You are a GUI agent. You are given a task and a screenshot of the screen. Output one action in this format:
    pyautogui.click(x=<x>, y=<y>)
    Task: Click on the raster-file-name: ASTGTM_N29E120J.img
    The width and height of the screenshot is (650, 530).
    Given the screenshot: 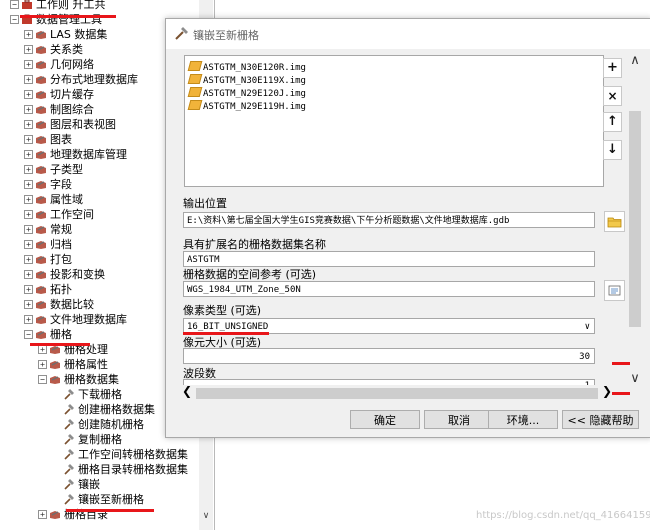 What is the action you would take?
    pyautogui.click(x=254, y=94)
    